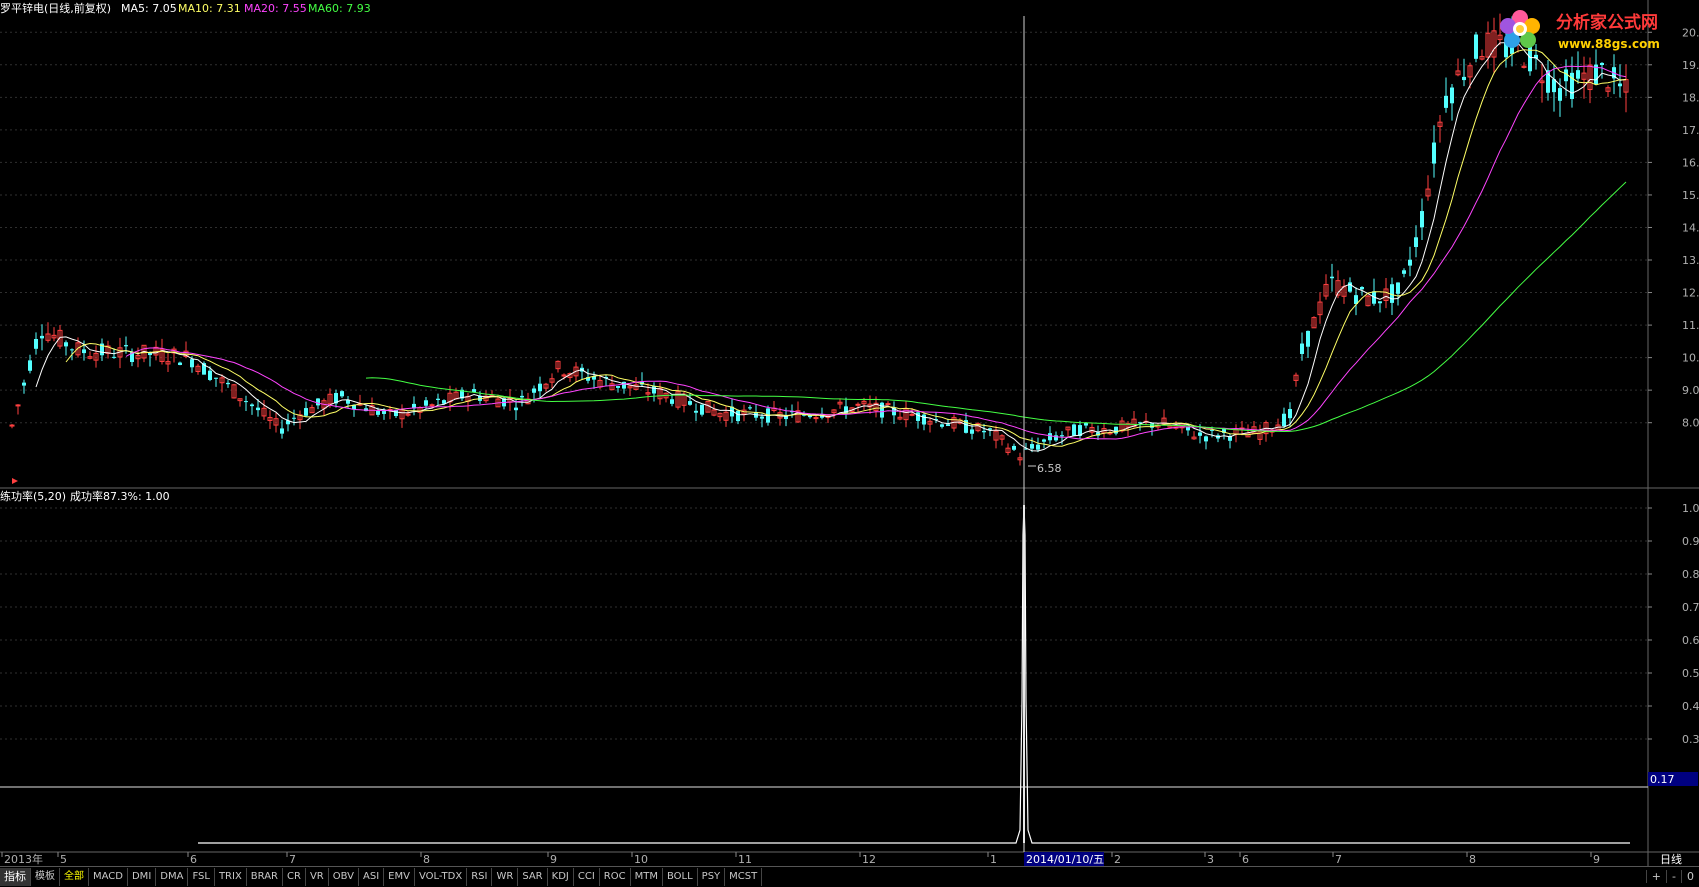 The width and height of the screenshot is (1699, 887). I want to click on logo-url: www.88gs.com, so click(1609, 44).